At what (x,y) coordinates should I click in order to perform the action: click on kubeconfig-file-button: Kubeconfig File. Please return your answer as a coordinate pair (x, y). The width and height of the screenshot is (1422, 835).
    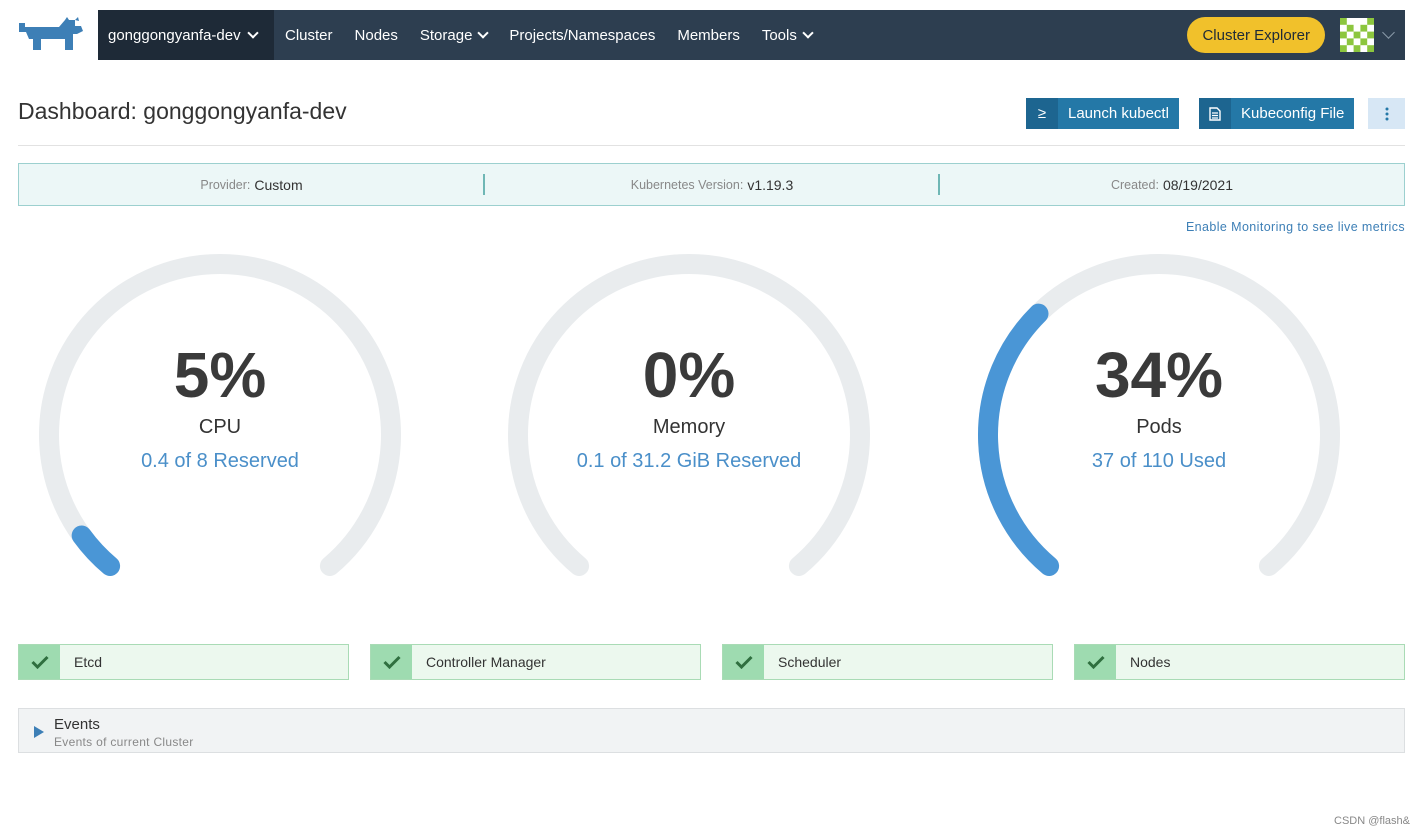
    Looking at the image, I should click on (1277, 113).